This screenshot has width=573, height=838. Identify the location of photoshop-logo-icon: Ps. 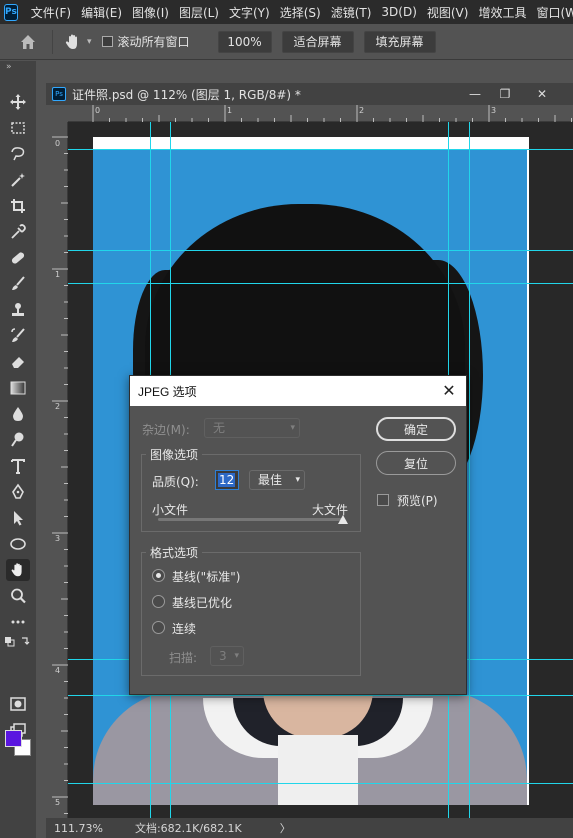
(11, 12).